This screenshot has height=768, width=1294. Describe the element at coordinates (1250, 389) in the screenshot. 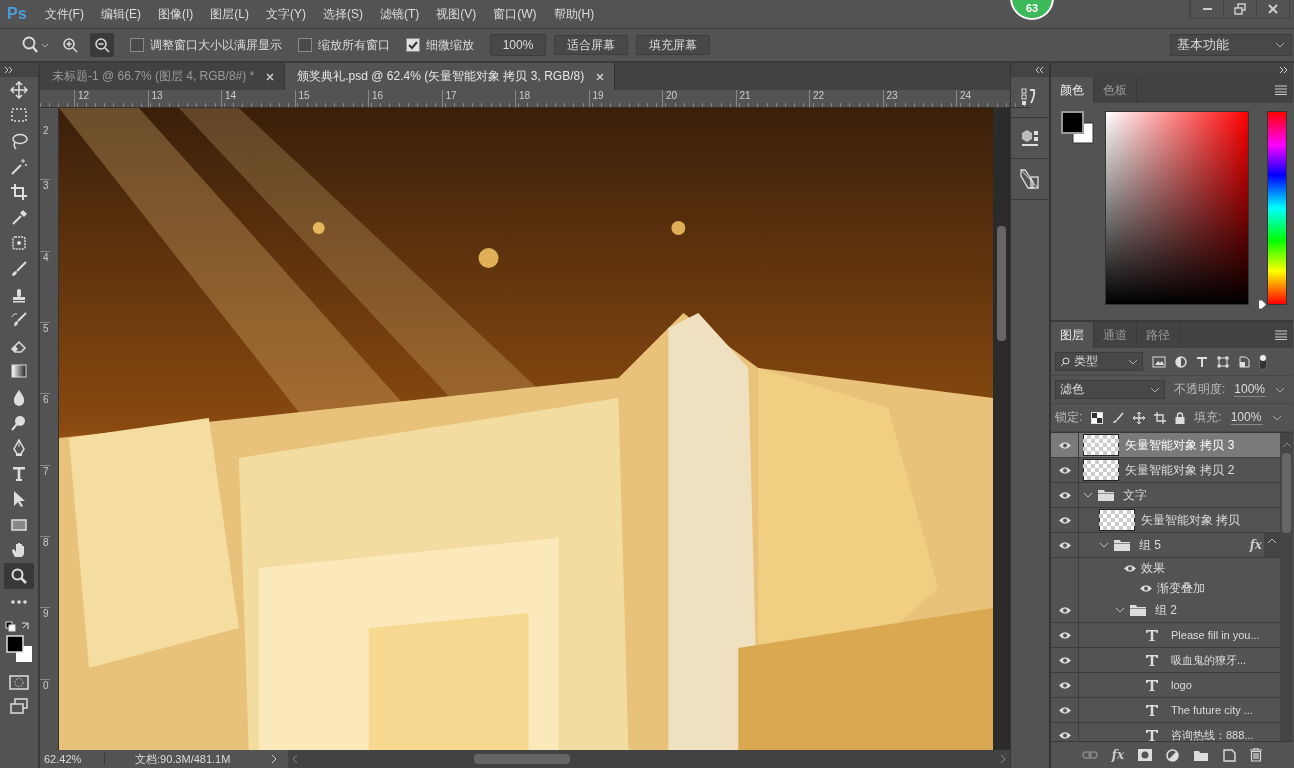

I see `opacity-field: 100%` at that location.